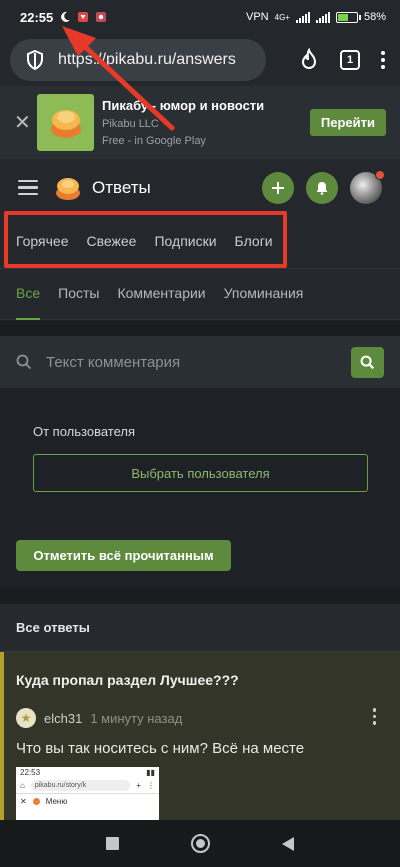  I want to click on thumb-urlbar: ⌂ pikabu.ru/story/k + ⋮, so click(87, 786).